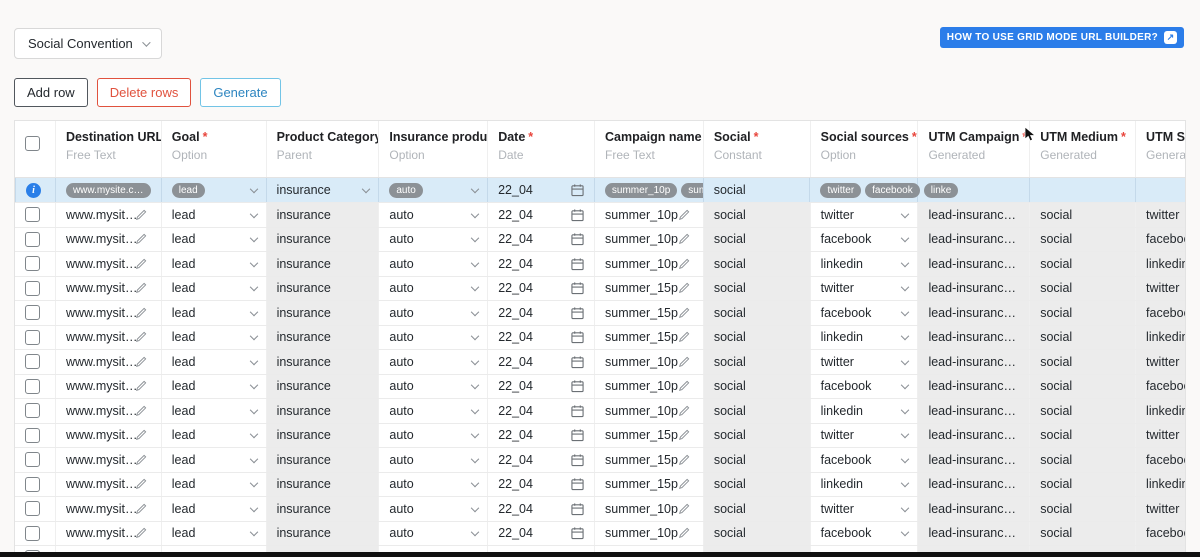  What do you see at coordinates (107, 149) in the screenshot?
I see `column-header: Destination URL* Free Text` at bounding box center [107, 149].